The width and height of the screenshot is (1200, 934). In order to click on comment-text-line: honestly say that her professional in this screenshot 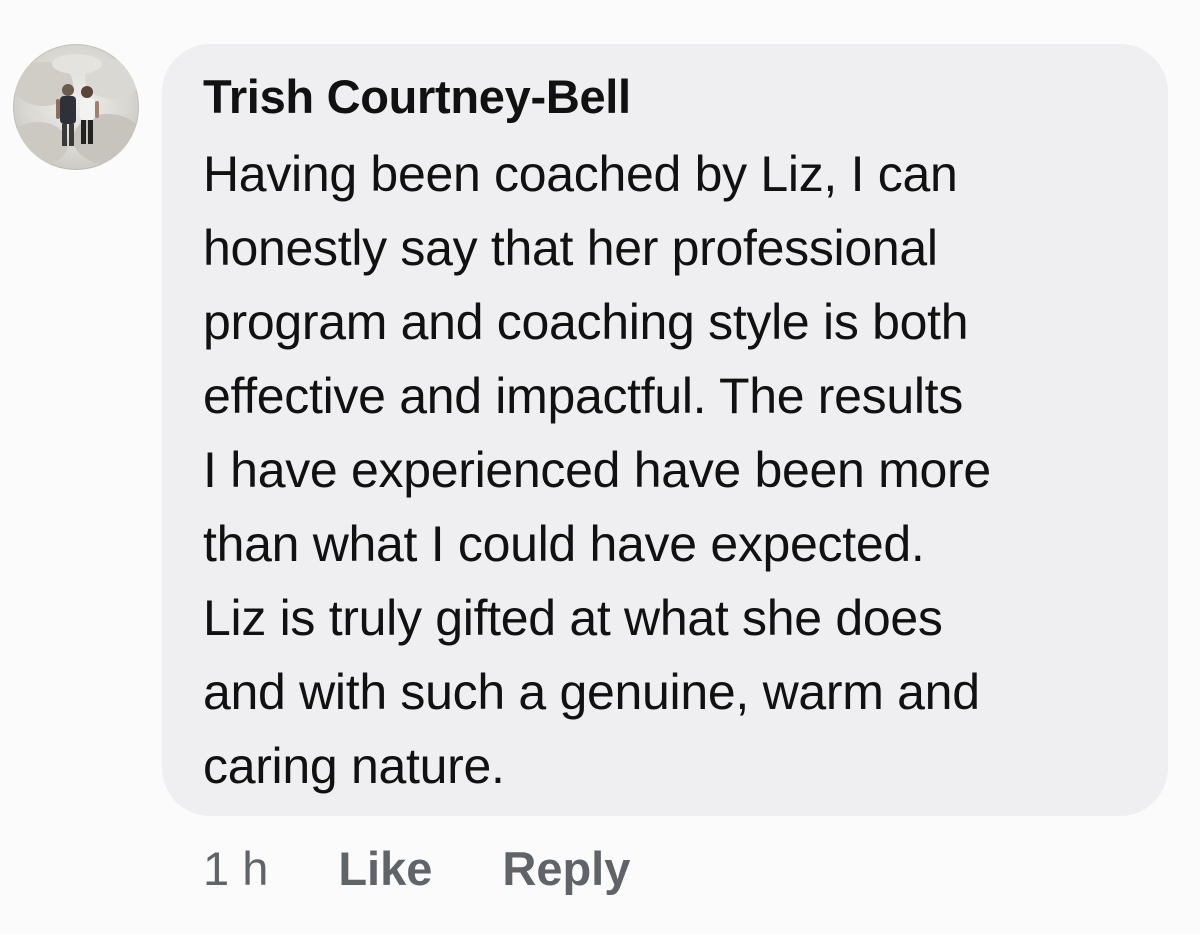, I will do `click(570, 248)`.